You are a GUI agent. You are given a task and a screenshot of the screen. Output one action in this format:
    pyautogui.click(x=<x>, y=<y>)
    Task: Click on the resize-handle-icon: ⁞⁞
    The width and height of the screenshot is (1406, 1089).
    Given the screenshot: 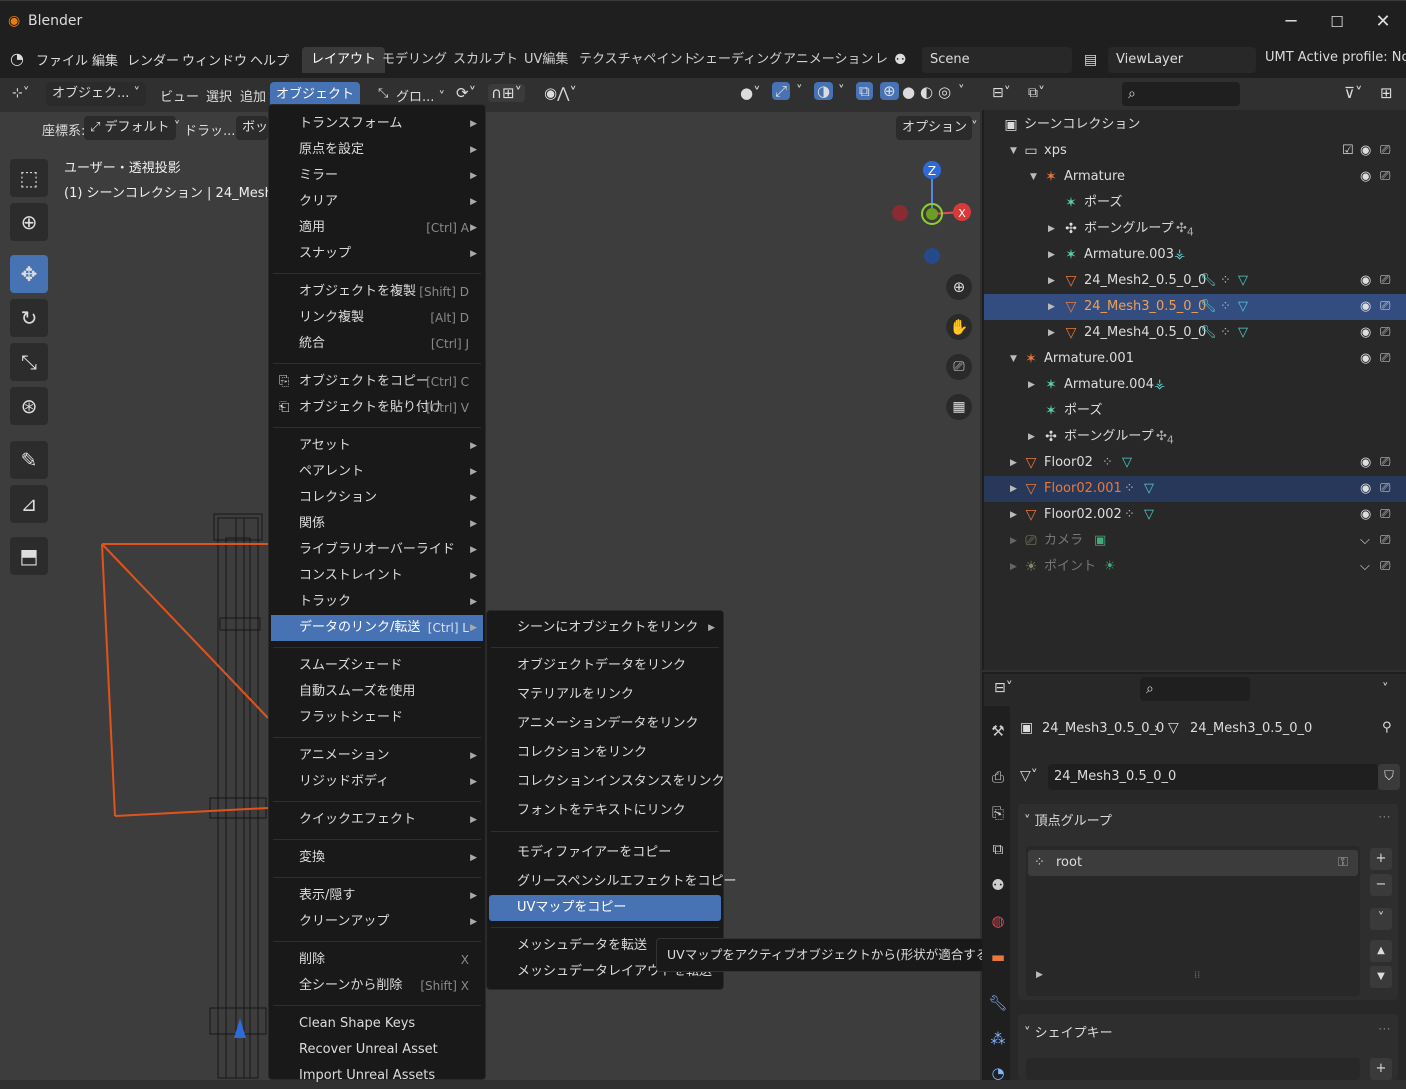 What is the action you would take?
    pyautogui.click(x=1197, y=975)
    